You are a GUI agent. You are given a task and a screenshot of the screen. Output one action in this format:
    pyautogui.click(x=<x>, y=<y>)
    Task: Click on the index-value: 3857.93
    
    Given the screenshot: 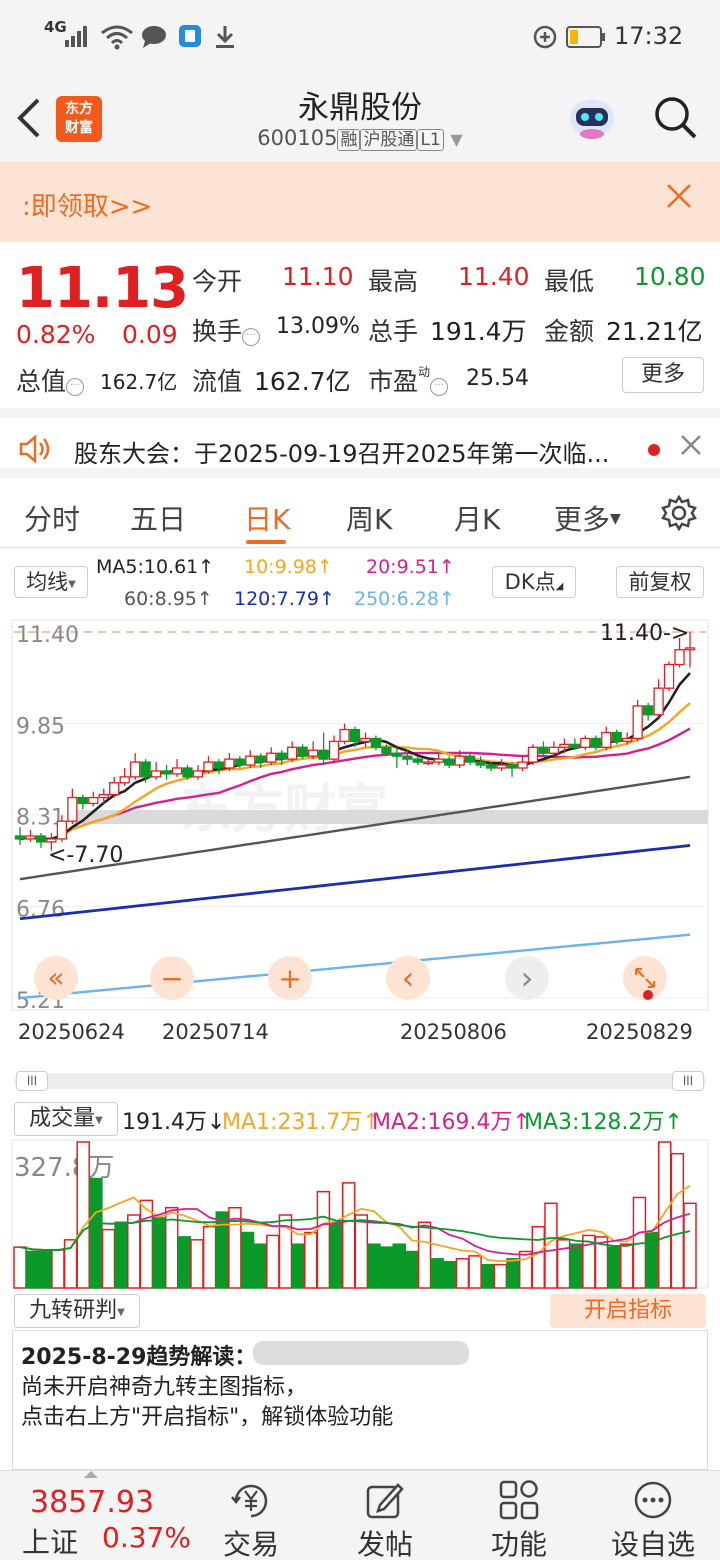 What is the action you would take?
    pyautogui.click(x=92, y=1502)
    